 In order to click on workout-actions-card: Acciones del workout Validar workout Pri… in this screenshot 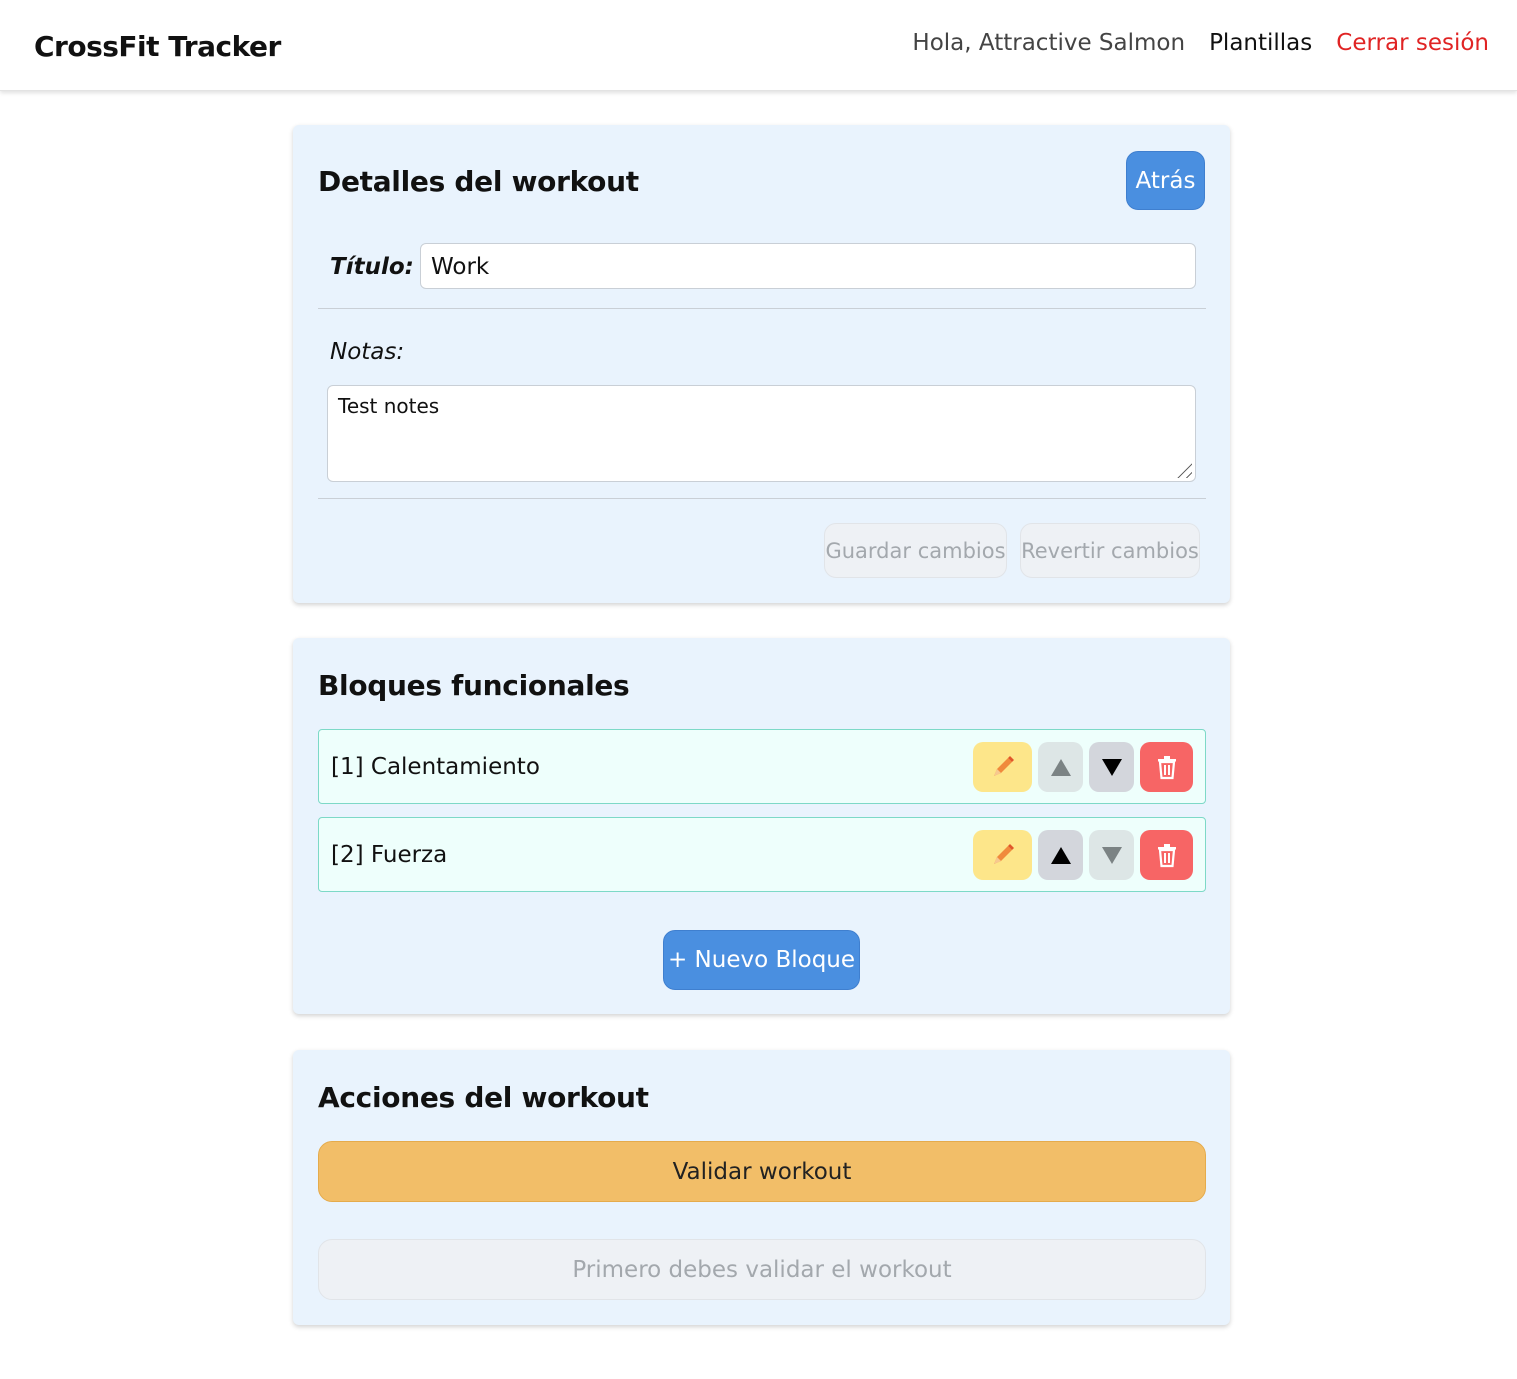, I will do `click(761, 1187)`.